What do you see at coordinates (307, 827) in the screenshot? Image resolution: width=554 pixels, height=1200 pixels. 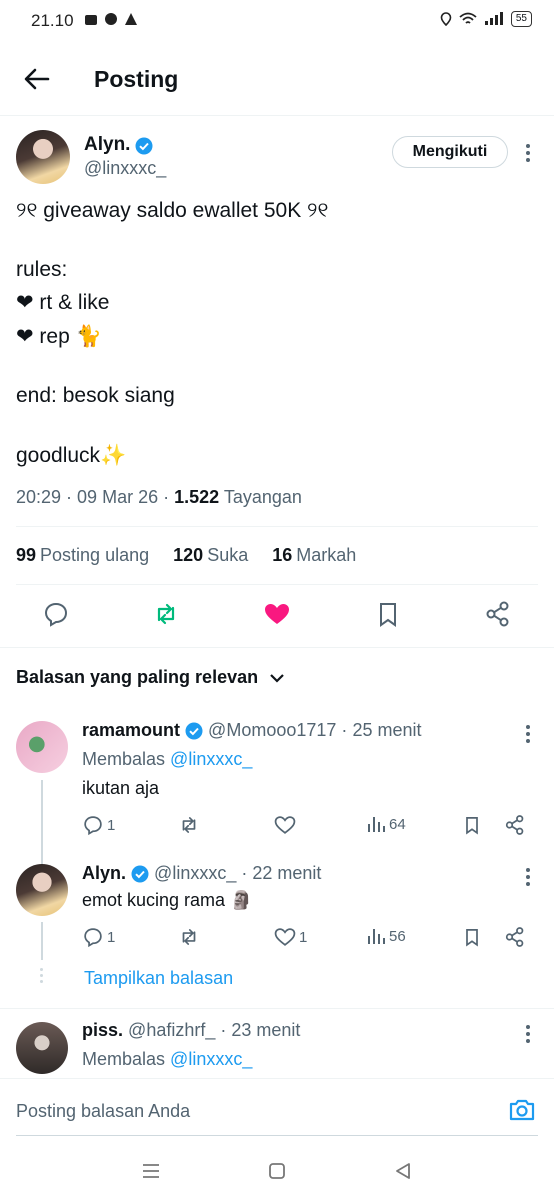 I see `reply-action-bar: 1 64` at bounding box center [307, 827].